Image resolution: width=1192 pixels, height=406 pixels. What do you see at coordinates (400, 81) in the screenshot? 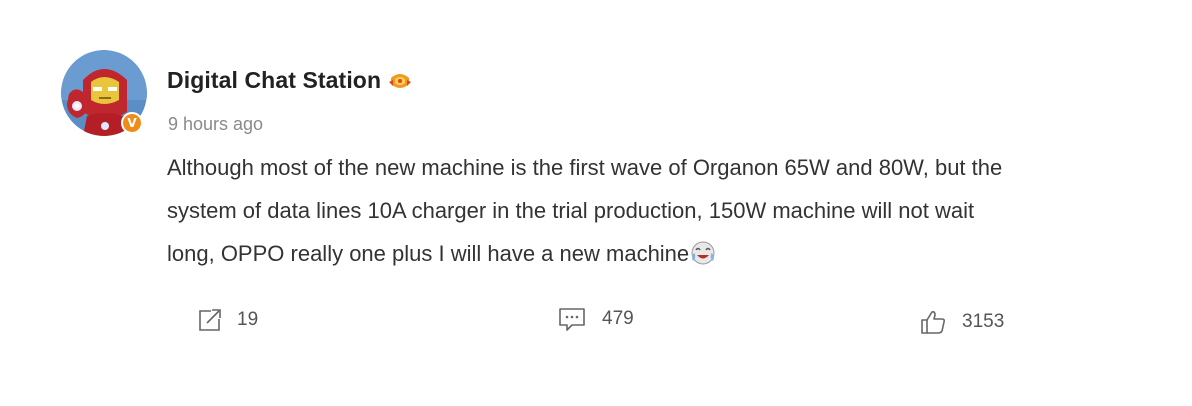
I see `fan-badge-icon` at bounding box center [400, 81].